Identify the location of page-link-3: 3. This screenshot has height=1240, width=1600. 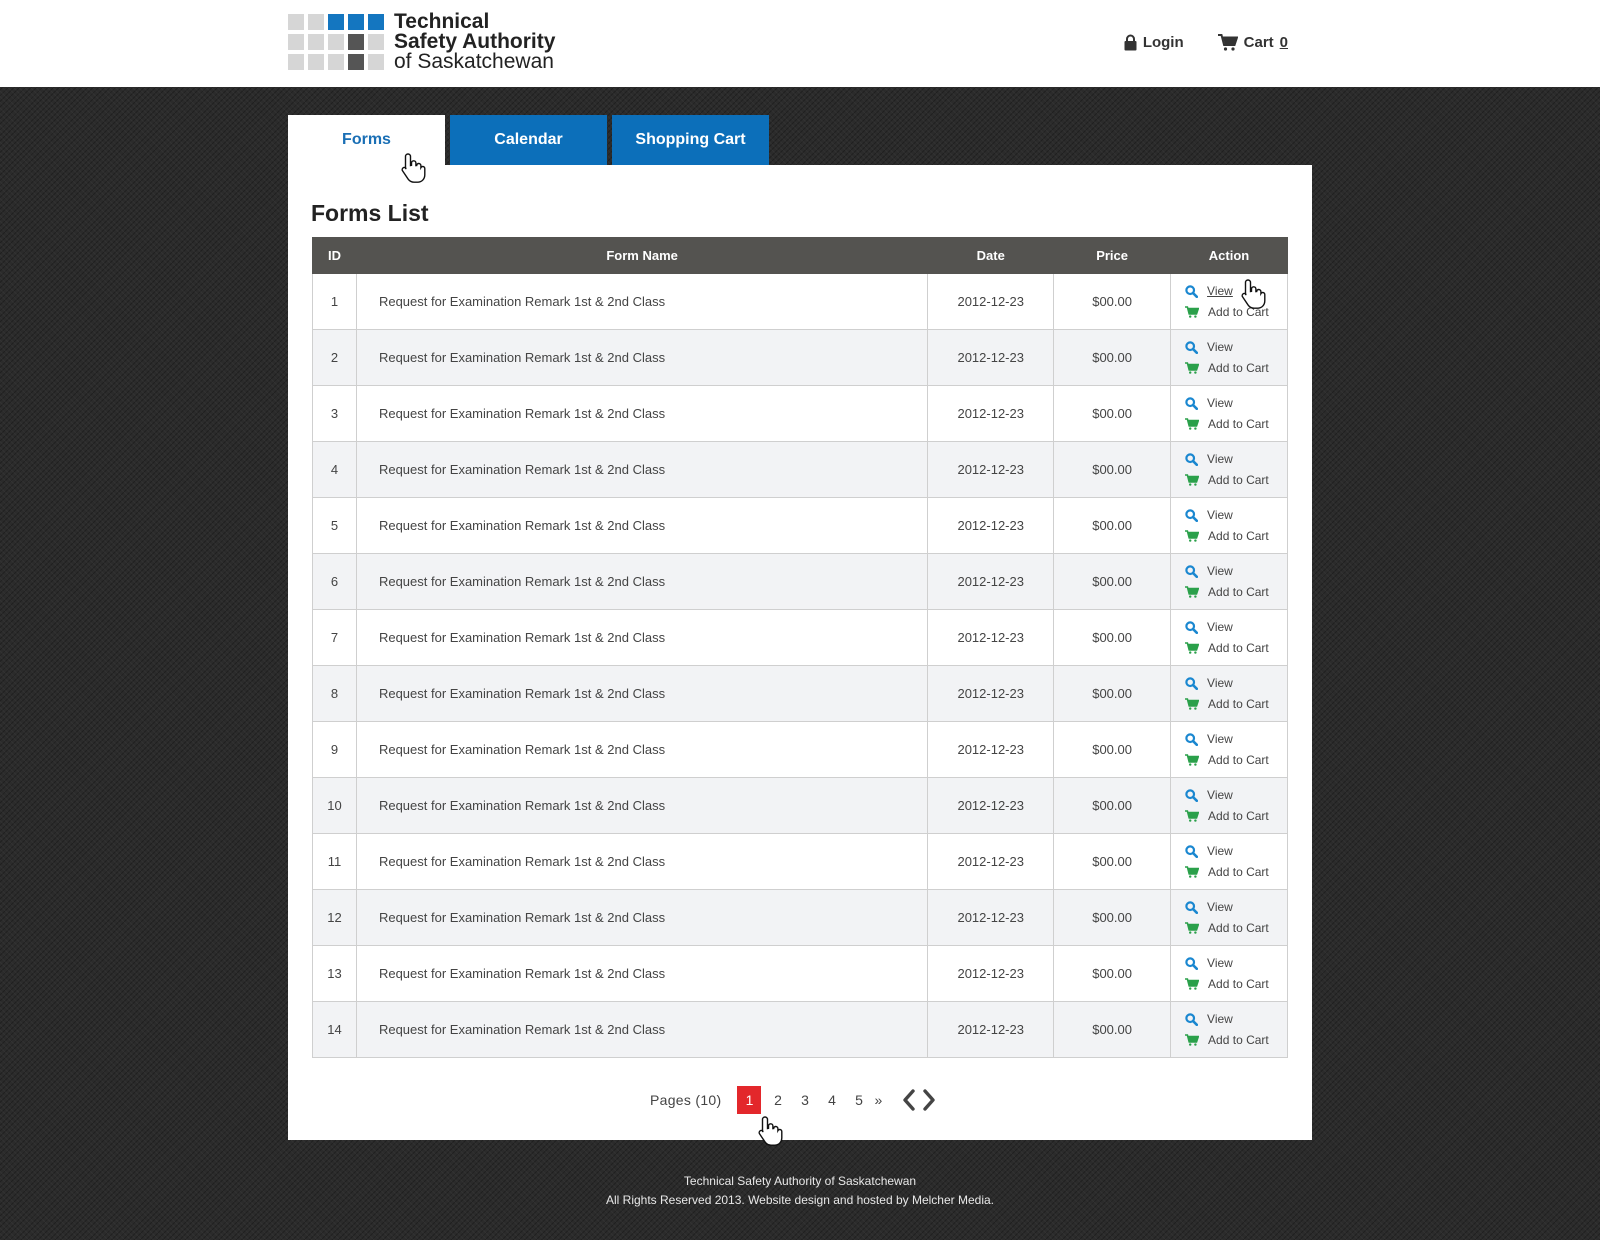
(804, 1100).